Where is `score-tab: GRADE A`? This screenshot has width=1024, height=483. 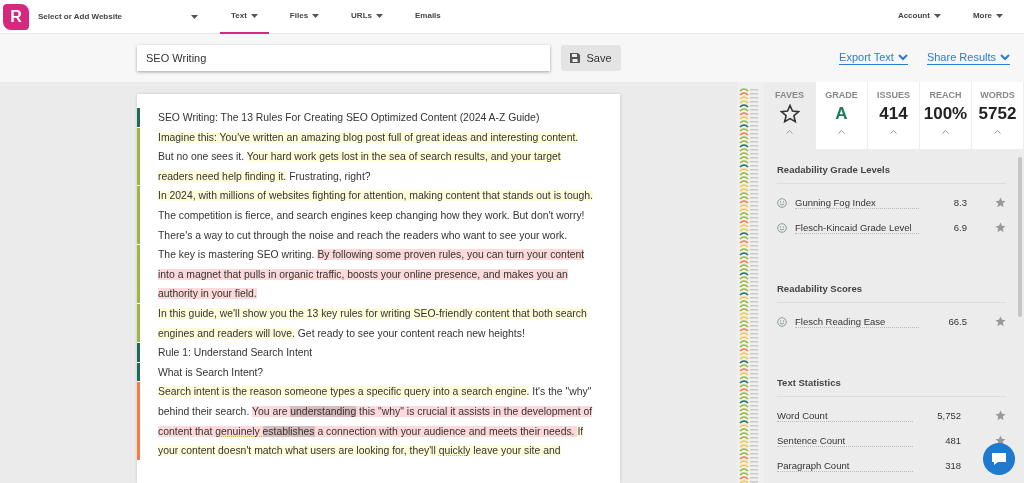 score-tab: GRADE A is located at coordinates (842, 115).